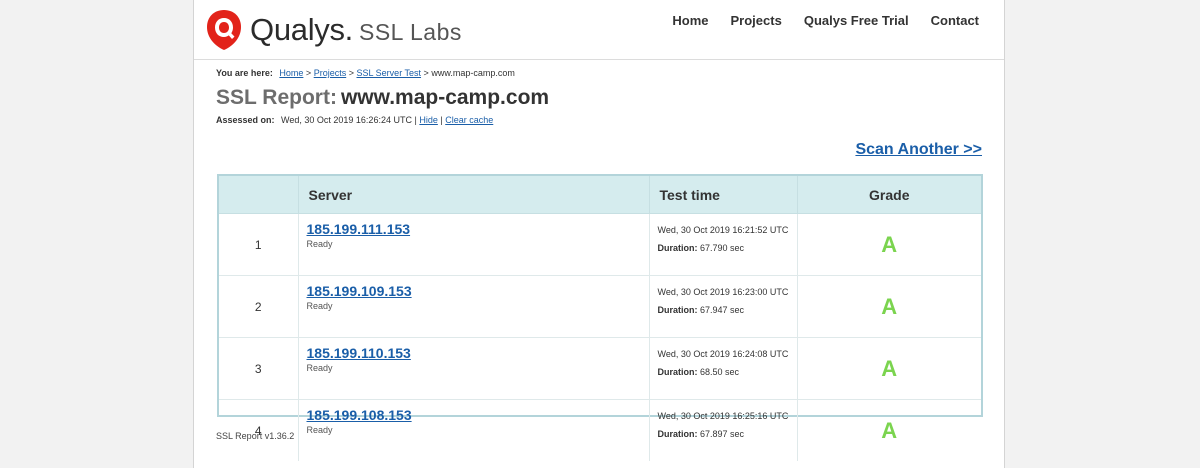 Image resolution: width=1200 pixels, height=468 pixels. Describe the element at coordinates (301, 29) in the screenshot. I see `brand-name: Qualys.` at that location.